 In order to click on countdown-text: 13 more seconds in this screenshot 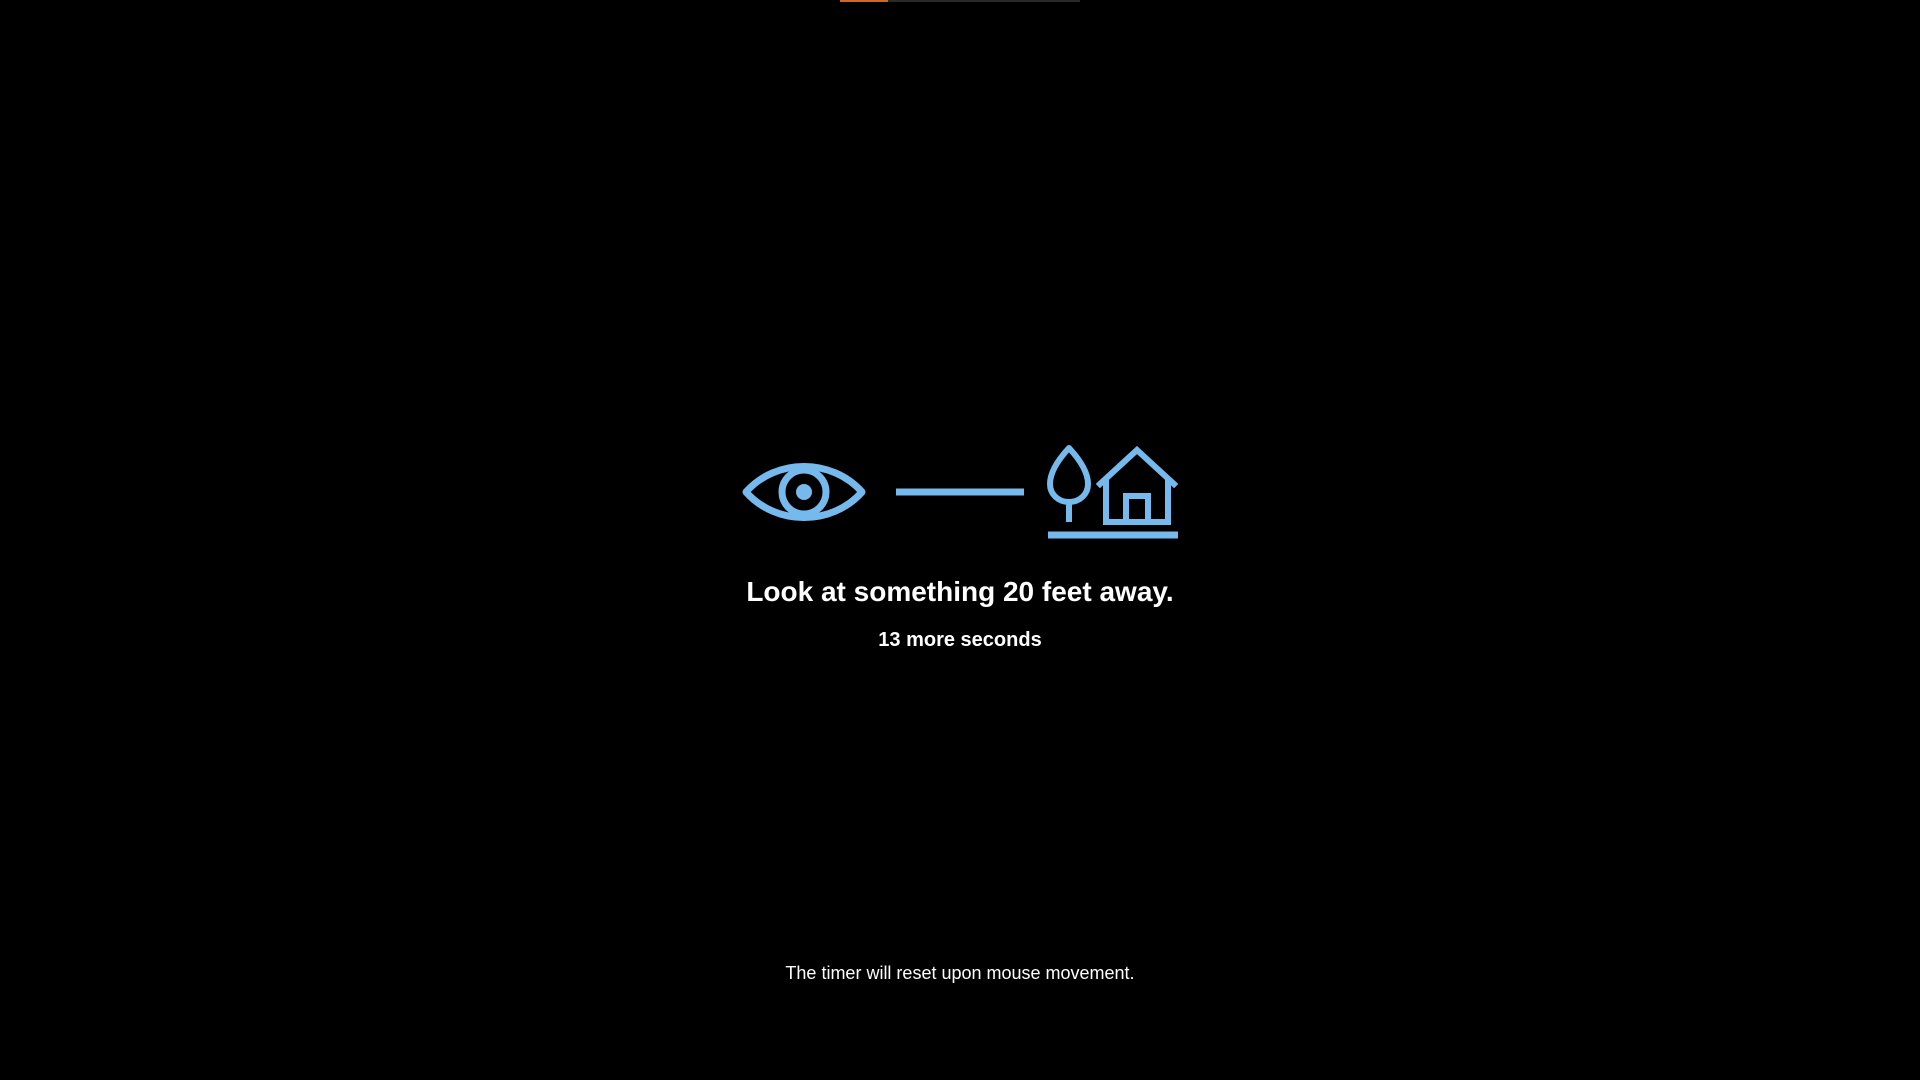, I will do `click(960, 640)`.